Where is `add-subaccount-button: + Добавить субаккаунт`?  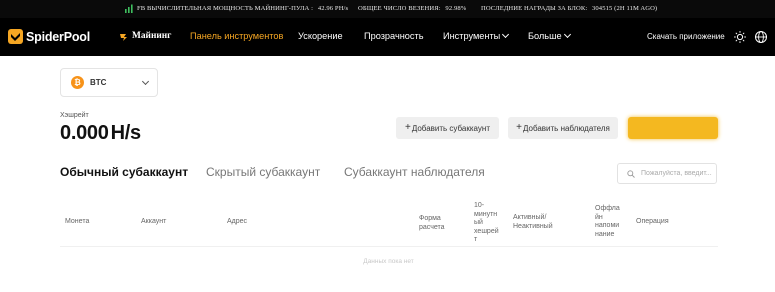
add-subaccount-button: + Добавить субаккаунт is located at coordinates (447, 128).